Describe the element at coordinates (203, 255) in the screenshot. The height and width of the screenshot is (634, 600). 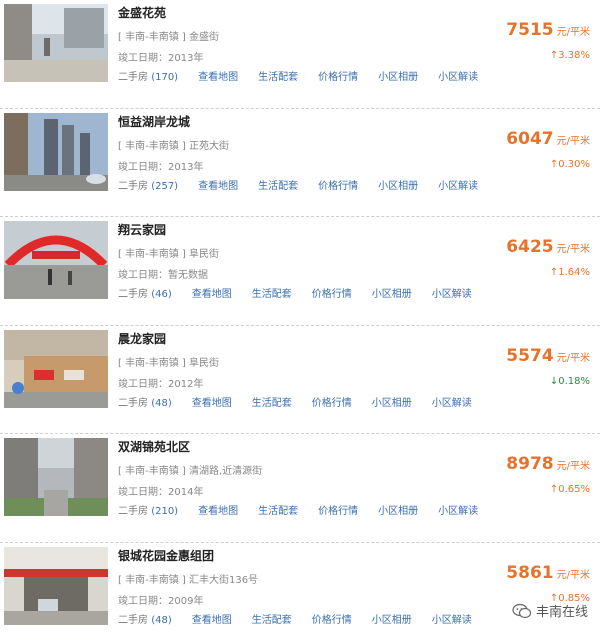
I see `street-label: 阜民街` at that location.